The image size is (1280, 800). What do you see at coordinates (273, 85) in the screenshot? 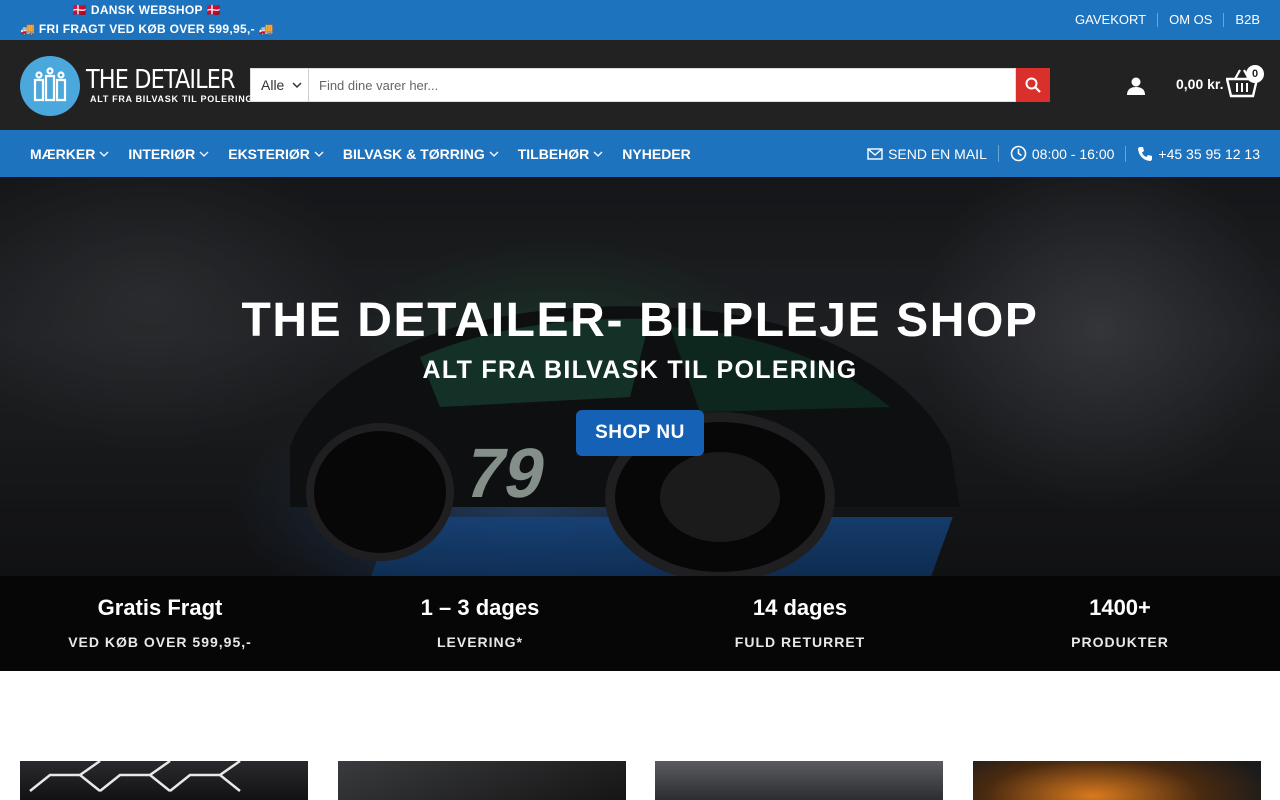
I see `search-category-value: Alle` at bounding box center [273, 85].